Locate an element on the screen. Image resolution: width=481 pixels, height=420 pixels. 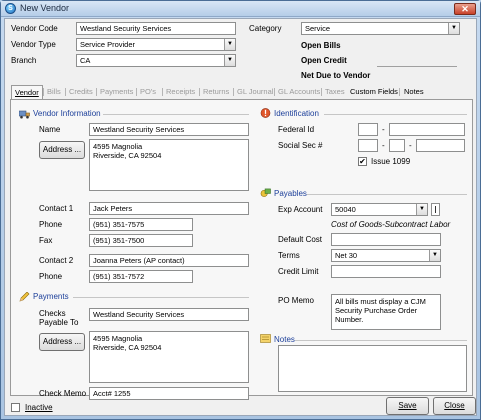
app-logo-icon: S is located at coordinates (10, 8).